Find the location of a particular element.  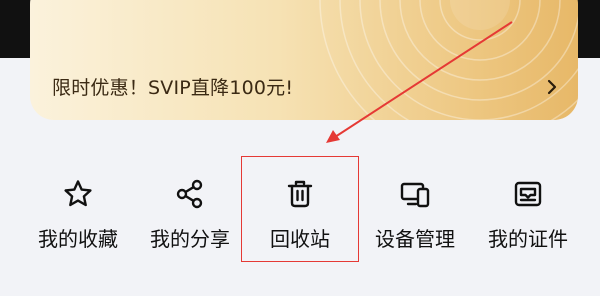

star-icon is located at coordinates (78, 193).